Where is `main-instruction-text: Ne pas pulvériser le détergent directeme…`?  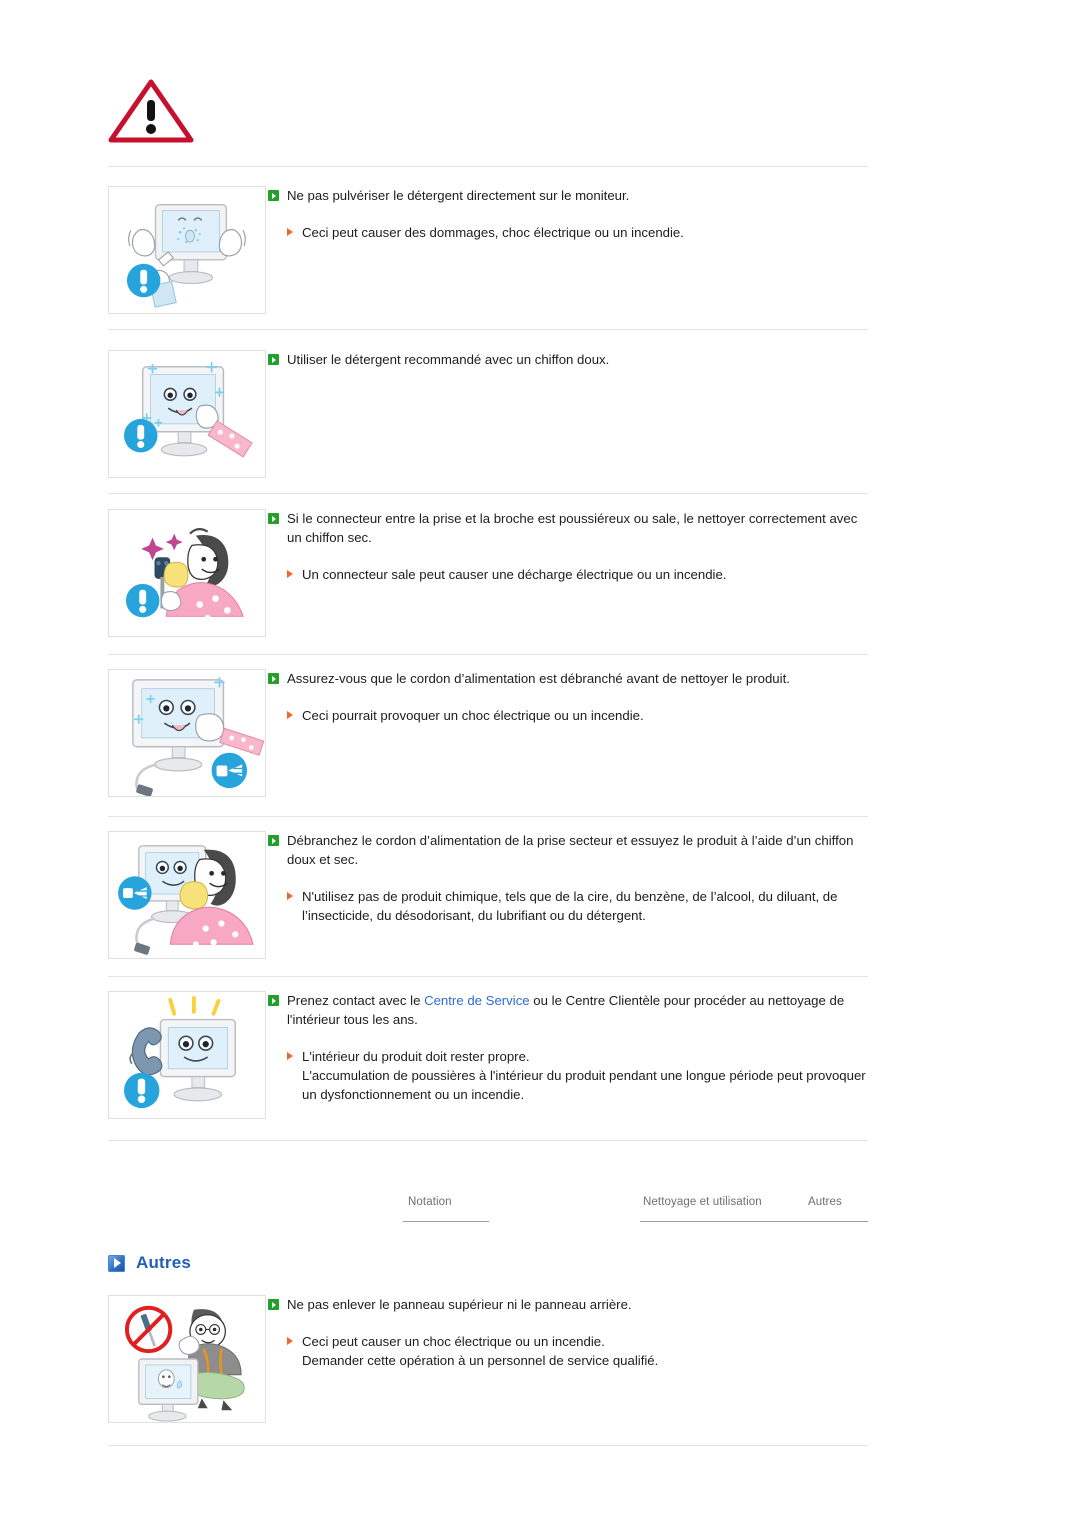 main-instruction-text: Ne pas pulvériser le détergent directeme… is located at coordinates (458, 195).